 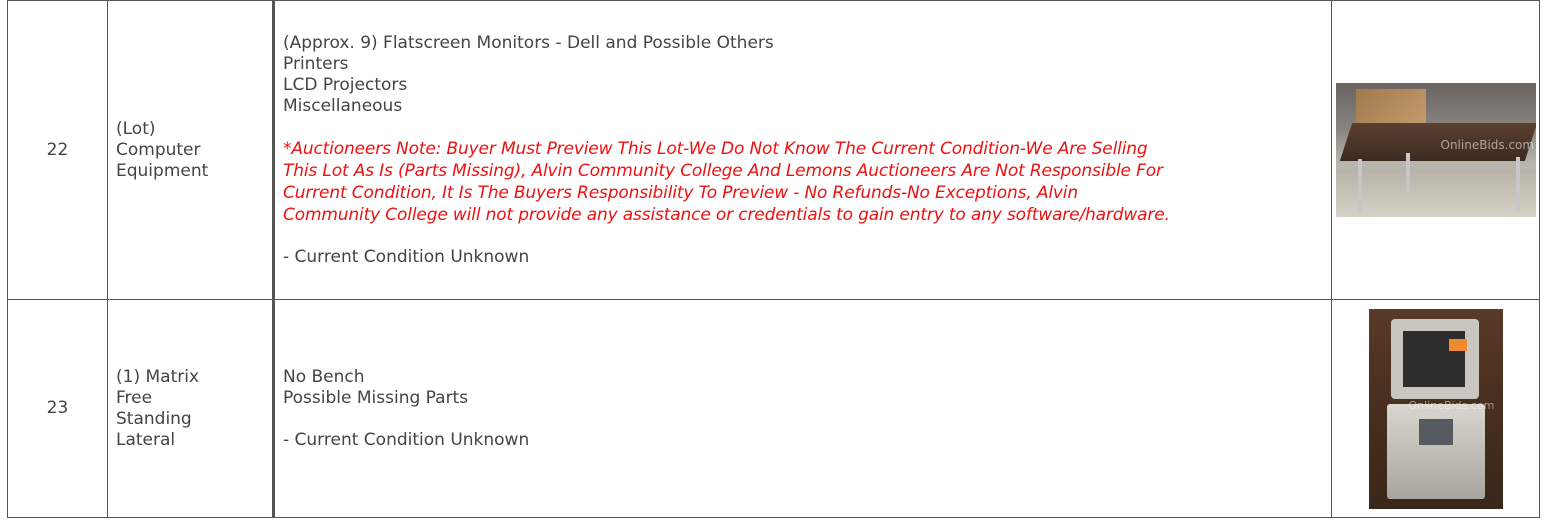 I want to click on item-line: LCD Projectors, so click(x=345, y=84).